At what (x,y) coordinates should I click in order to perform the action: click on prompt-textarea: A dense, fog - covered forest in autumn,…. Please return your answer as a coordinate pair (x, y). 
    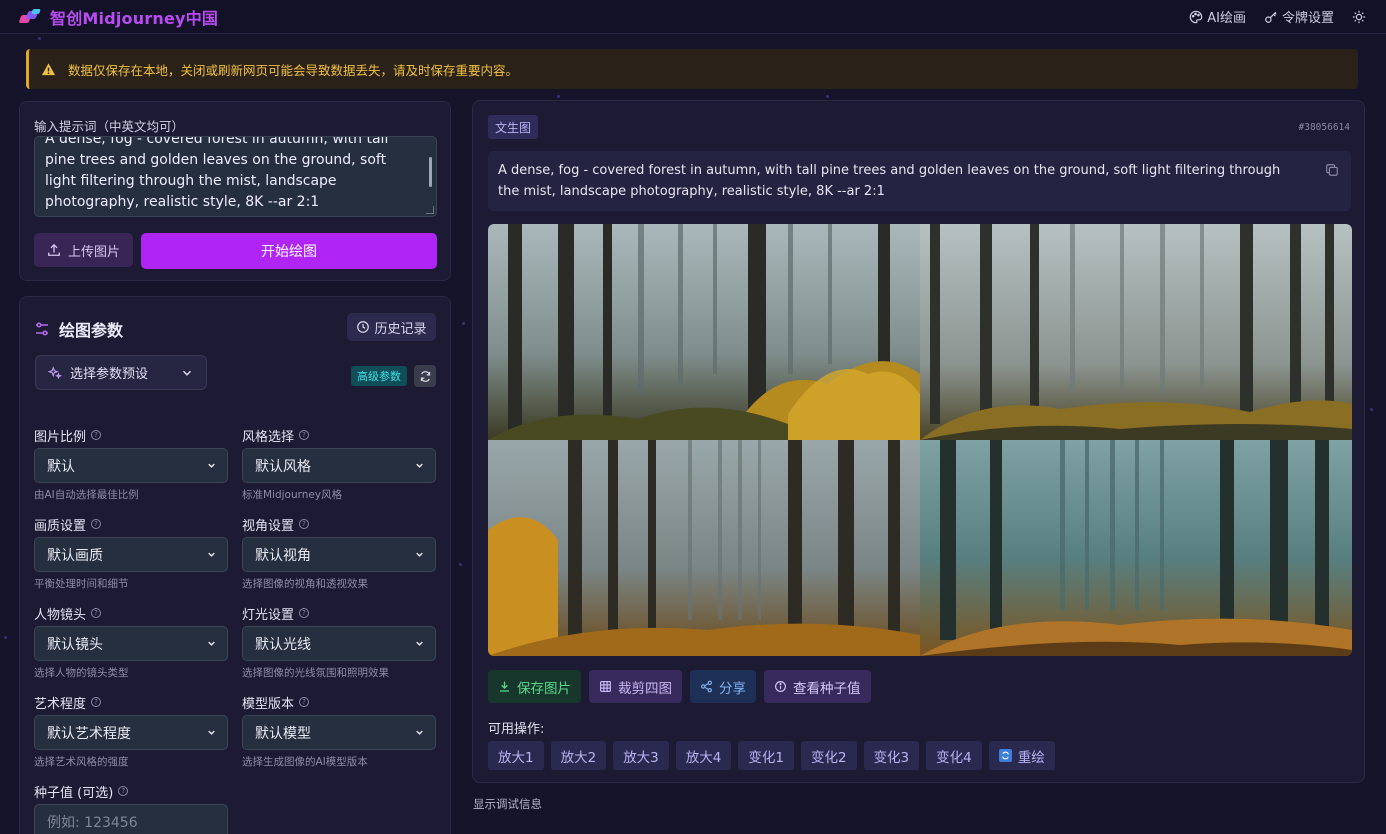
    Looking at the image, I should click on (235, 176).